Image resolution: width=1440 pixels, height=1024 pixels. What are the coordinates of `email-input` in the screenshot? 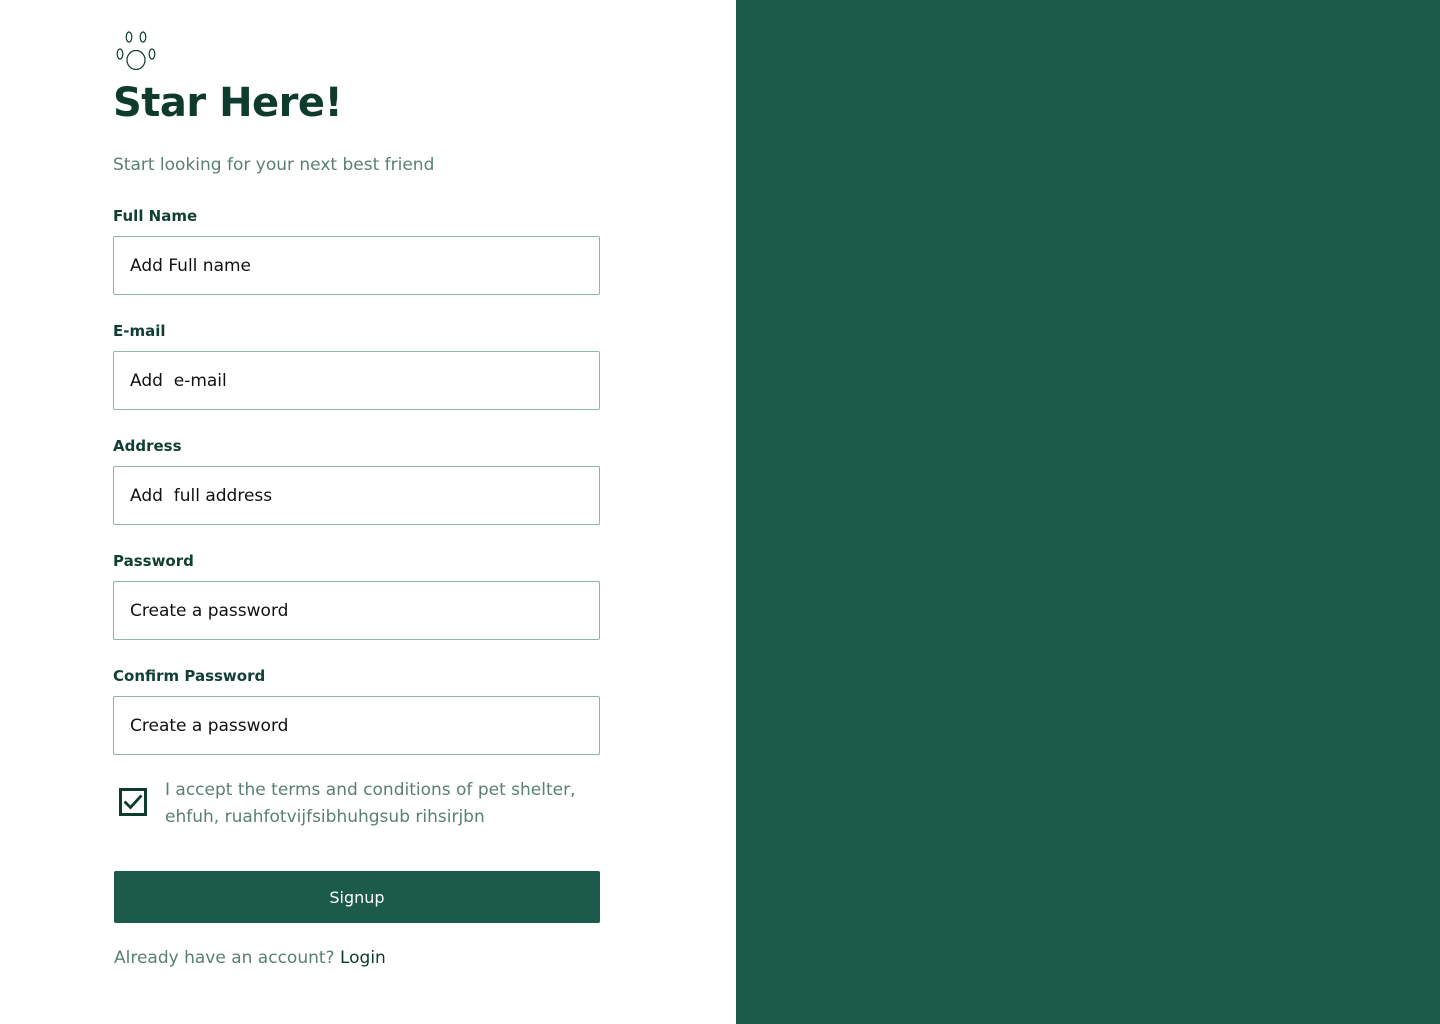 It's located at (356, 380).